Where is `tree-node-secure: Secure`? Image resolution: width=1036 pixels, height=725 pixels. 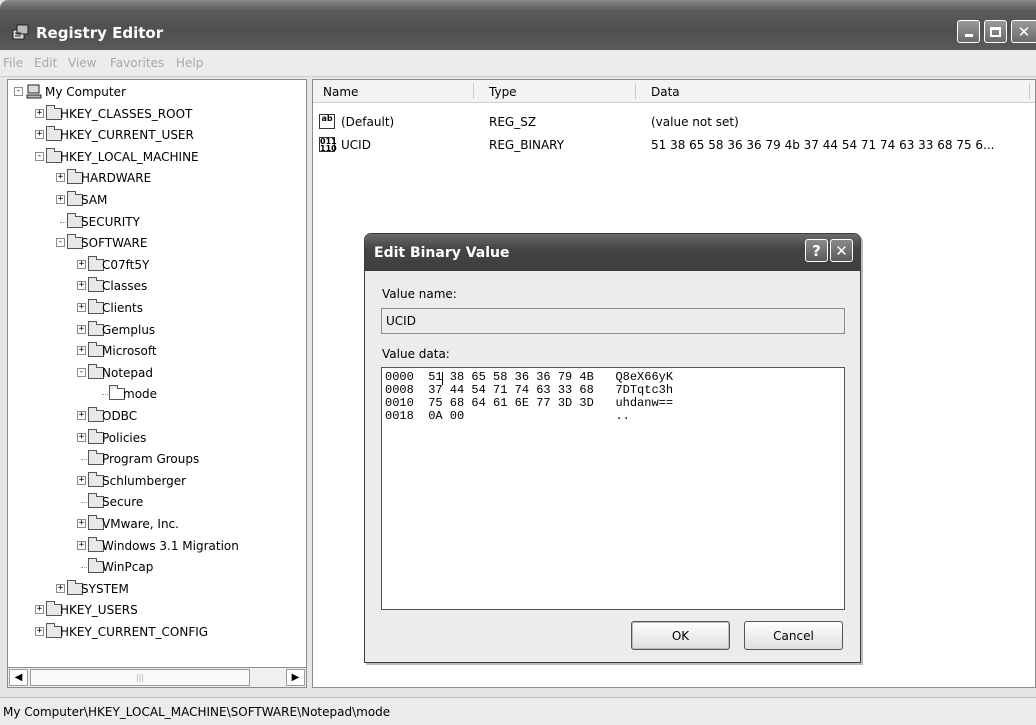
tree-node-secure: Secure is located at coordinates (191, 502).